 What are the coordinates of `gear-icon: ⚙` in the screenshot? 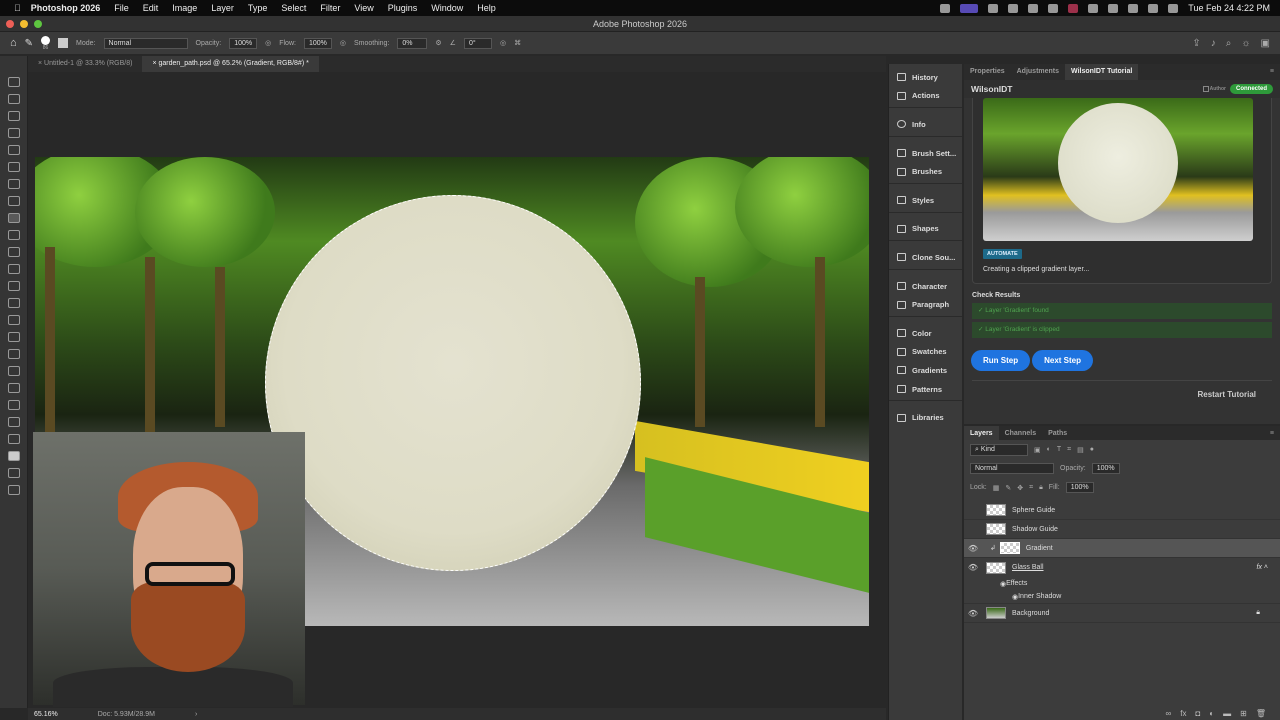 It's located at (438, 43).